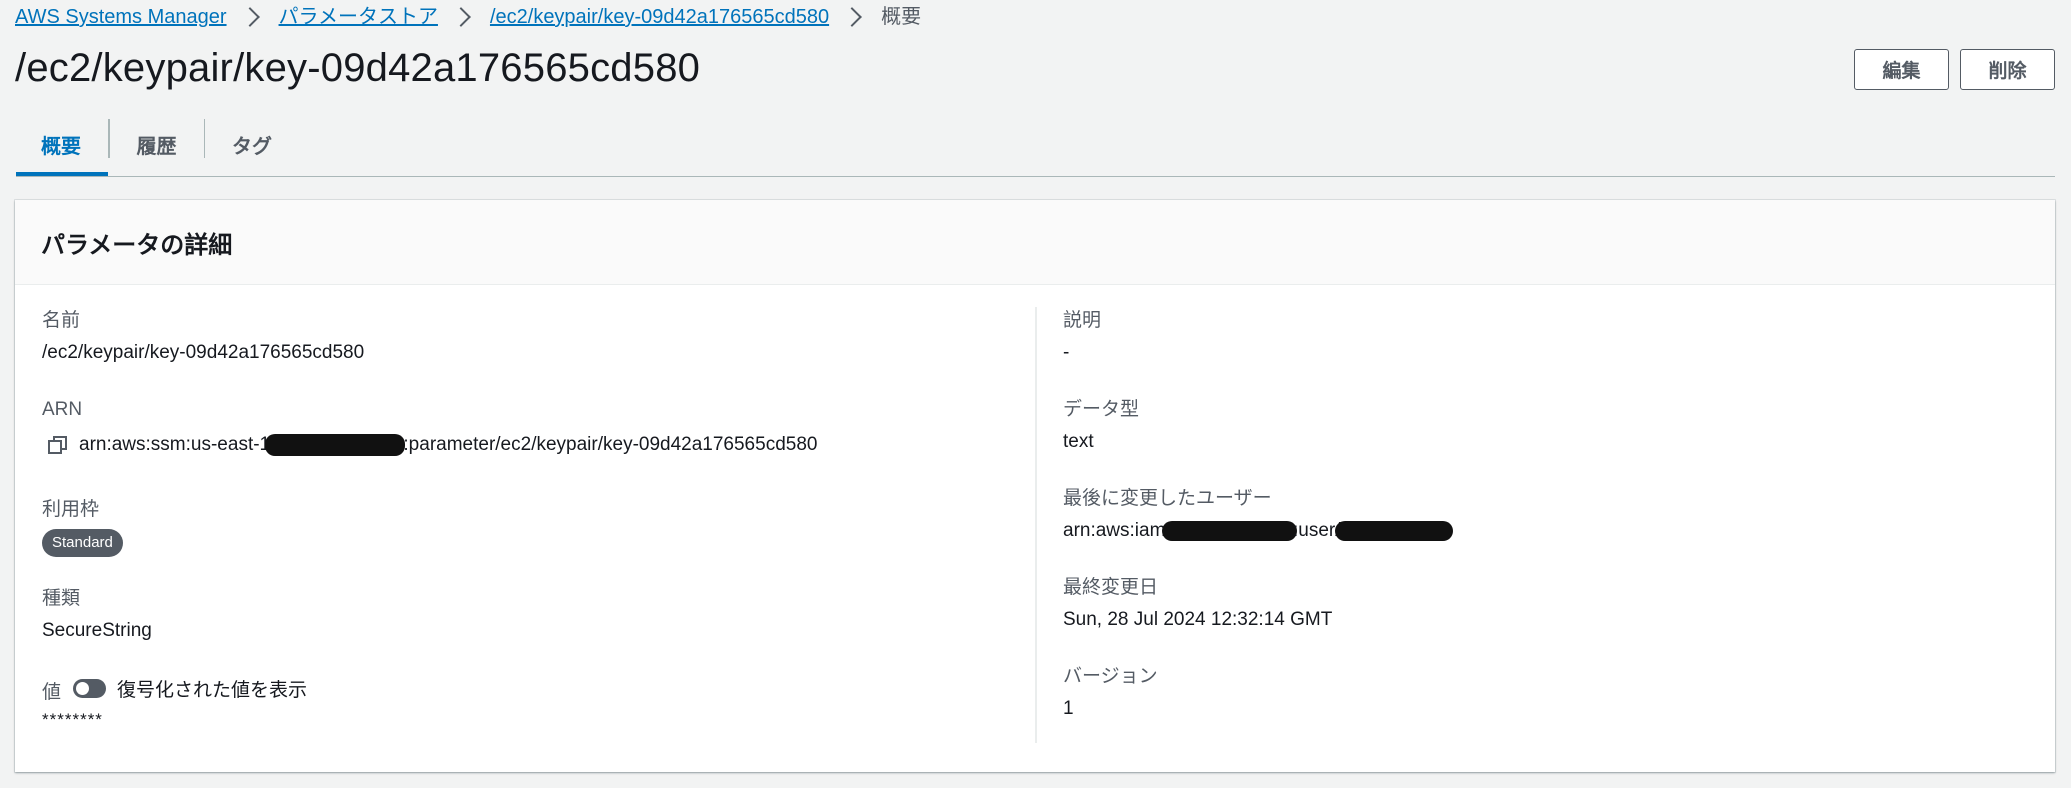 The height and width of the screenshot is (788, 2071). I want to click on breadcrumb-link-parameter: /ec2/keypair/key-09d42a176565cd580, so click(659, 17).